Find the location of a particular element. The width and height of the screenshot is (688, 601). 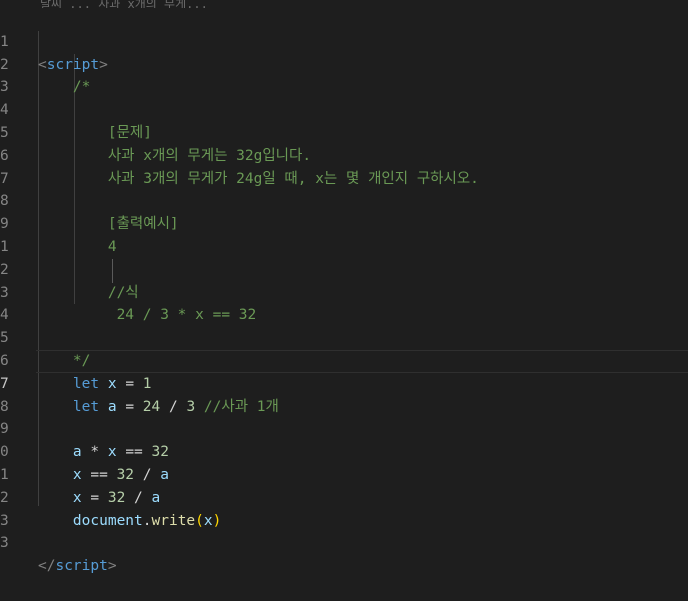

code-line: 4 [문제] is located at coordinates (344, 108).